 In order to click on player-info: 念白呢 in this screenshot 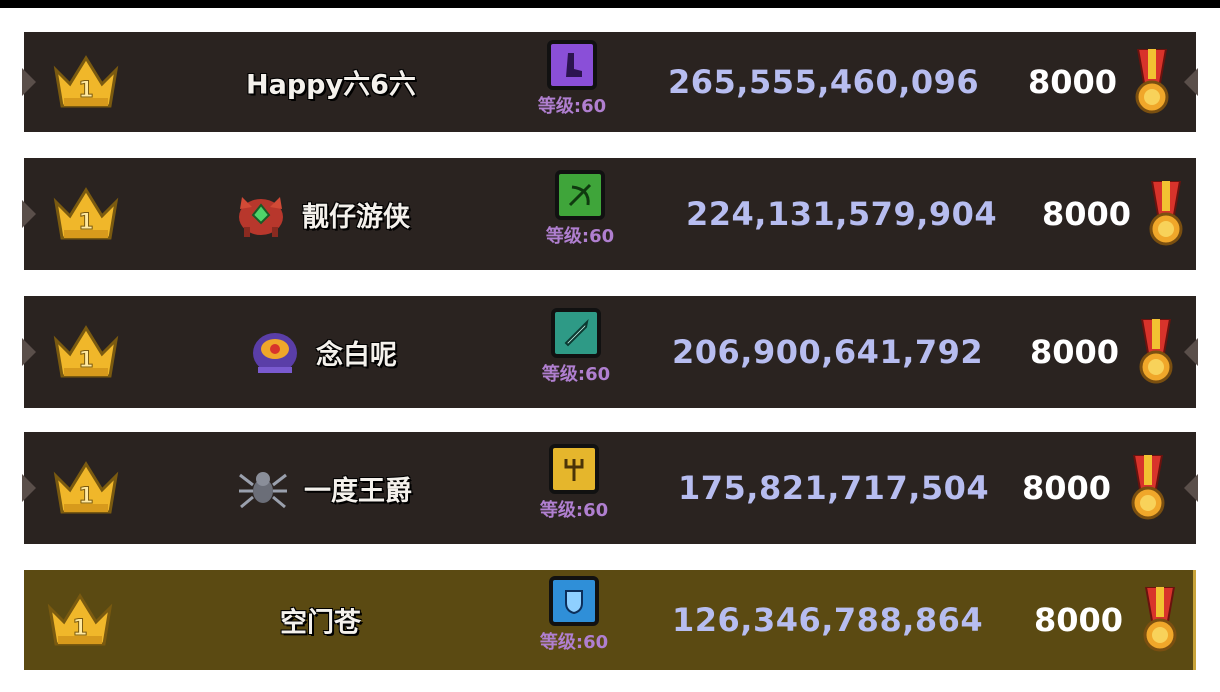, I will do `click(322, 352)`.